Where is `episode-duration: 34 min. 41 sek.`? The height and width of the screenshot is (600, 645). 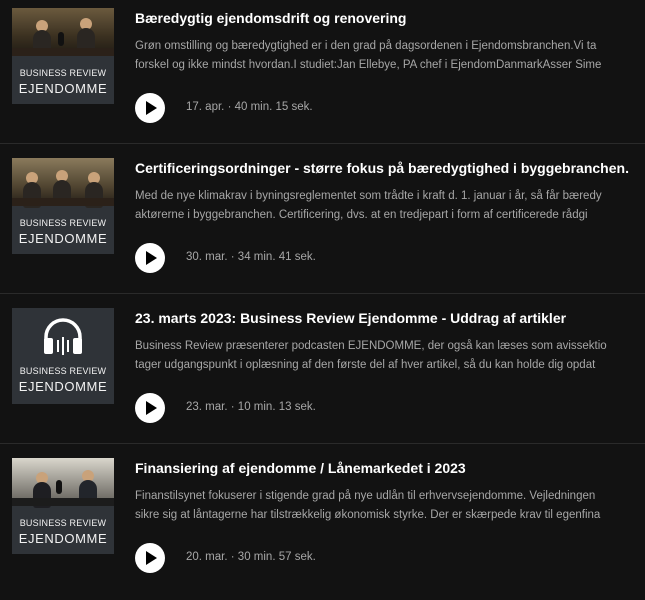 episode-duration: 34 min. 41 sek. is located at coordinates (276, 257).